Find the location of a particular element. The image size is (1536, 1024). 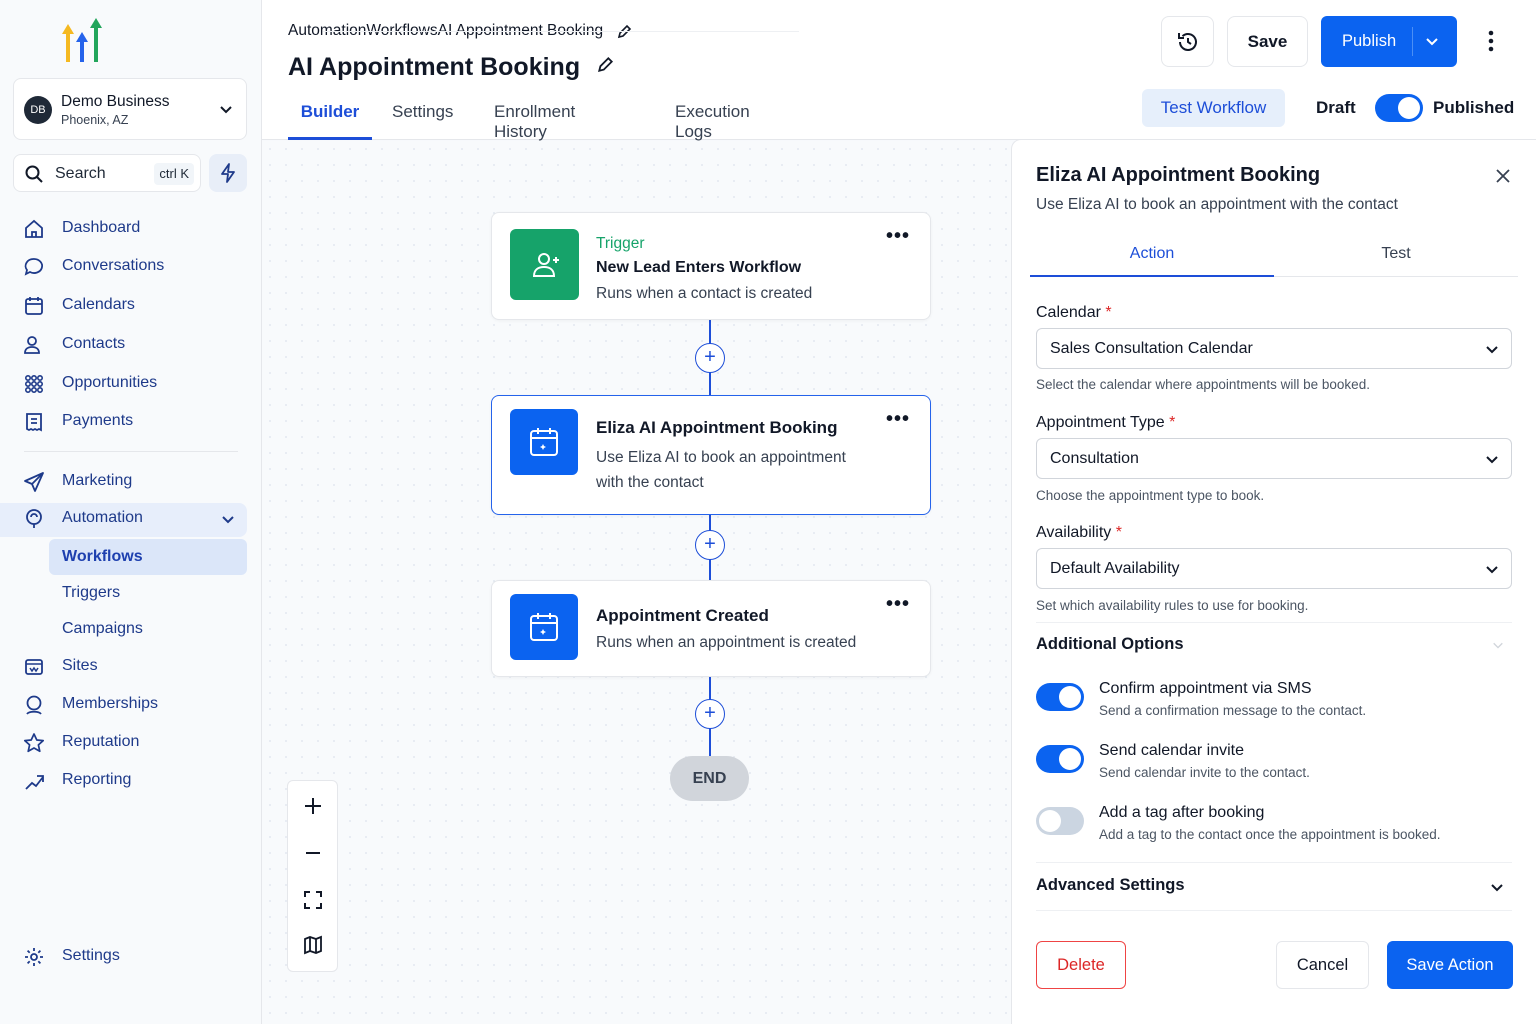

sidebar-subitem-triggers: Triggers is located at coordinates (148, 593).